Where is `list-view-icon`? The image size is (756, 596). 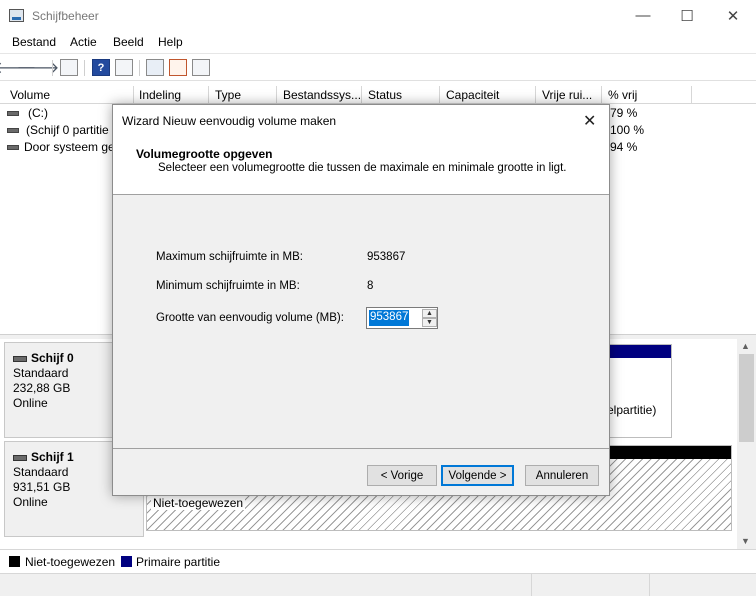 list-view-icon is located at coordinates (69, 67).